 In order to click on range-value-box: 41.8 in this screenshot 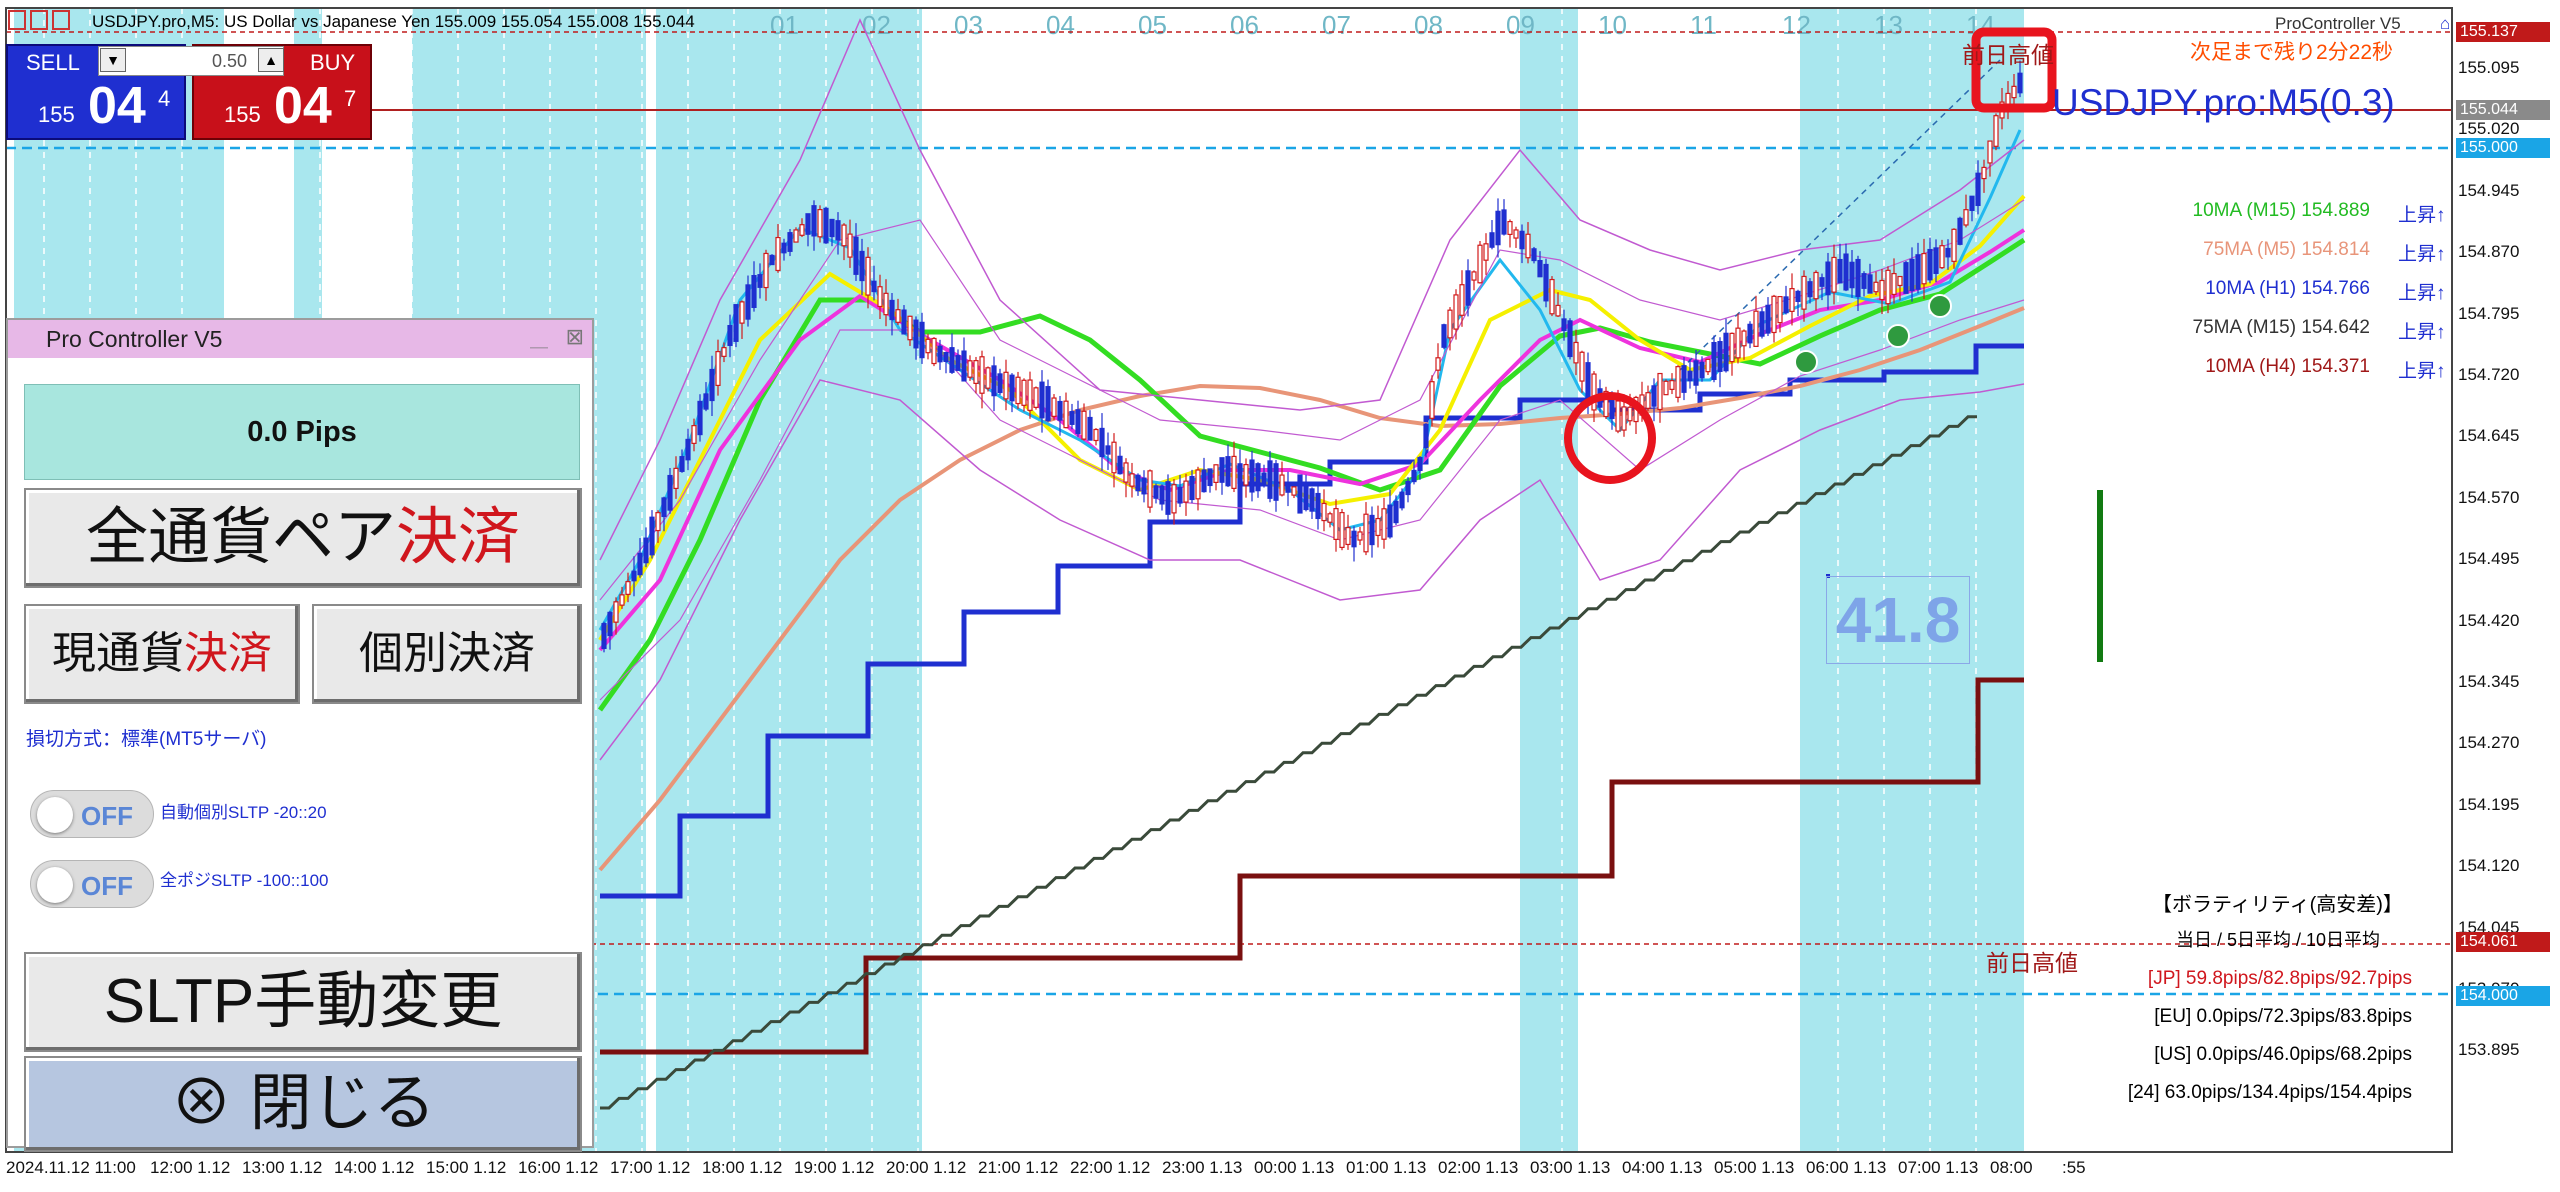, I will do `click(1898, 620)`.